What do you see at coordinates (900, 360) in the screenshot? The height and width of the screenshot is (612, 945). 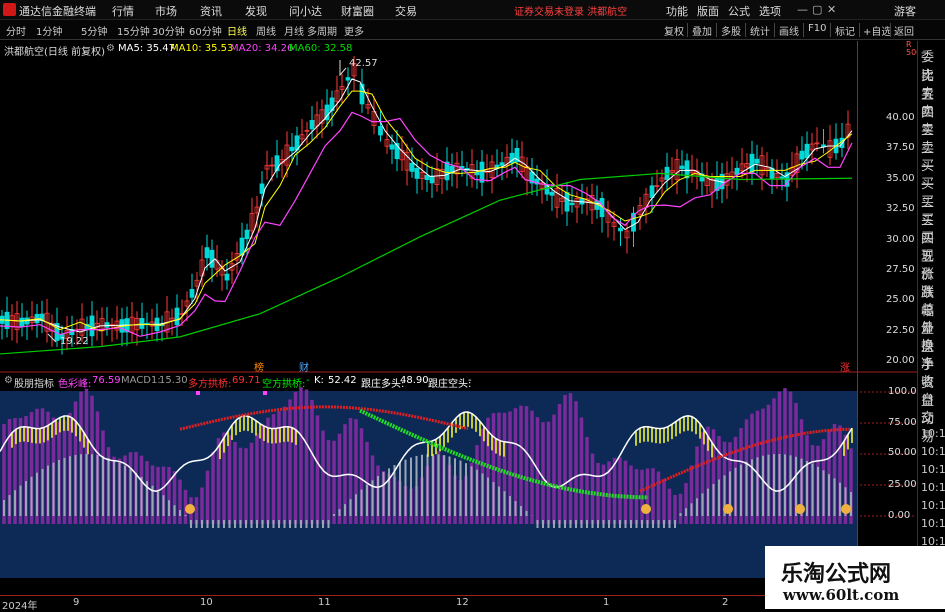 I see `price-tick: 20.00` at bounding box center [900, 360].